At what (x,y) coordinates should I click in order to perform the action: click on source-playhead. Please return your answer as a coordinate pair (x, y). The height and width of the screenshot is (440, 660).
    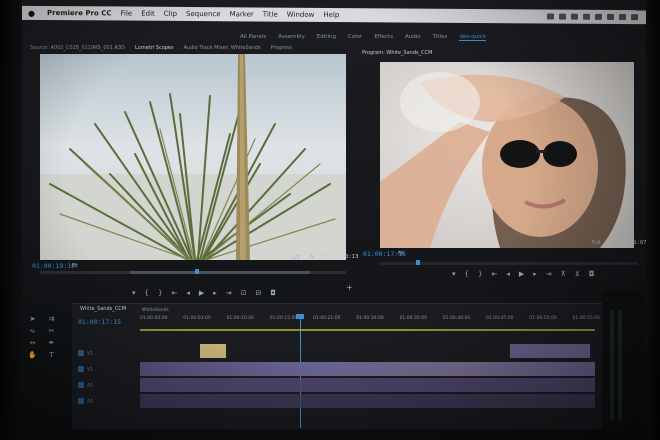
    Looking at the image, I should click on (197, 271).